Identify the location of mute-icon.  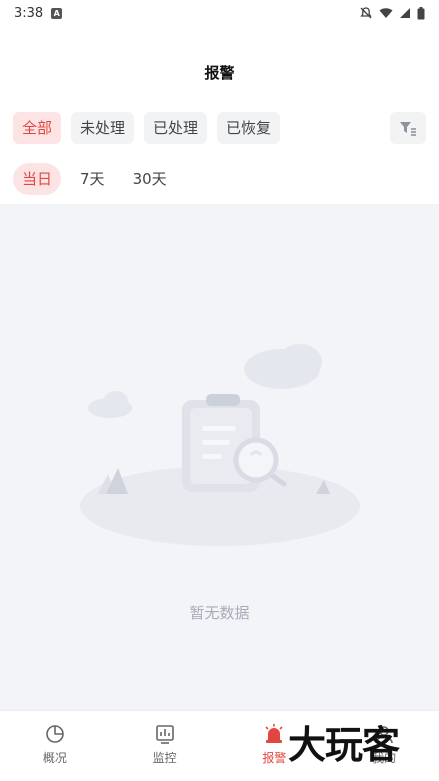
(366, 13).